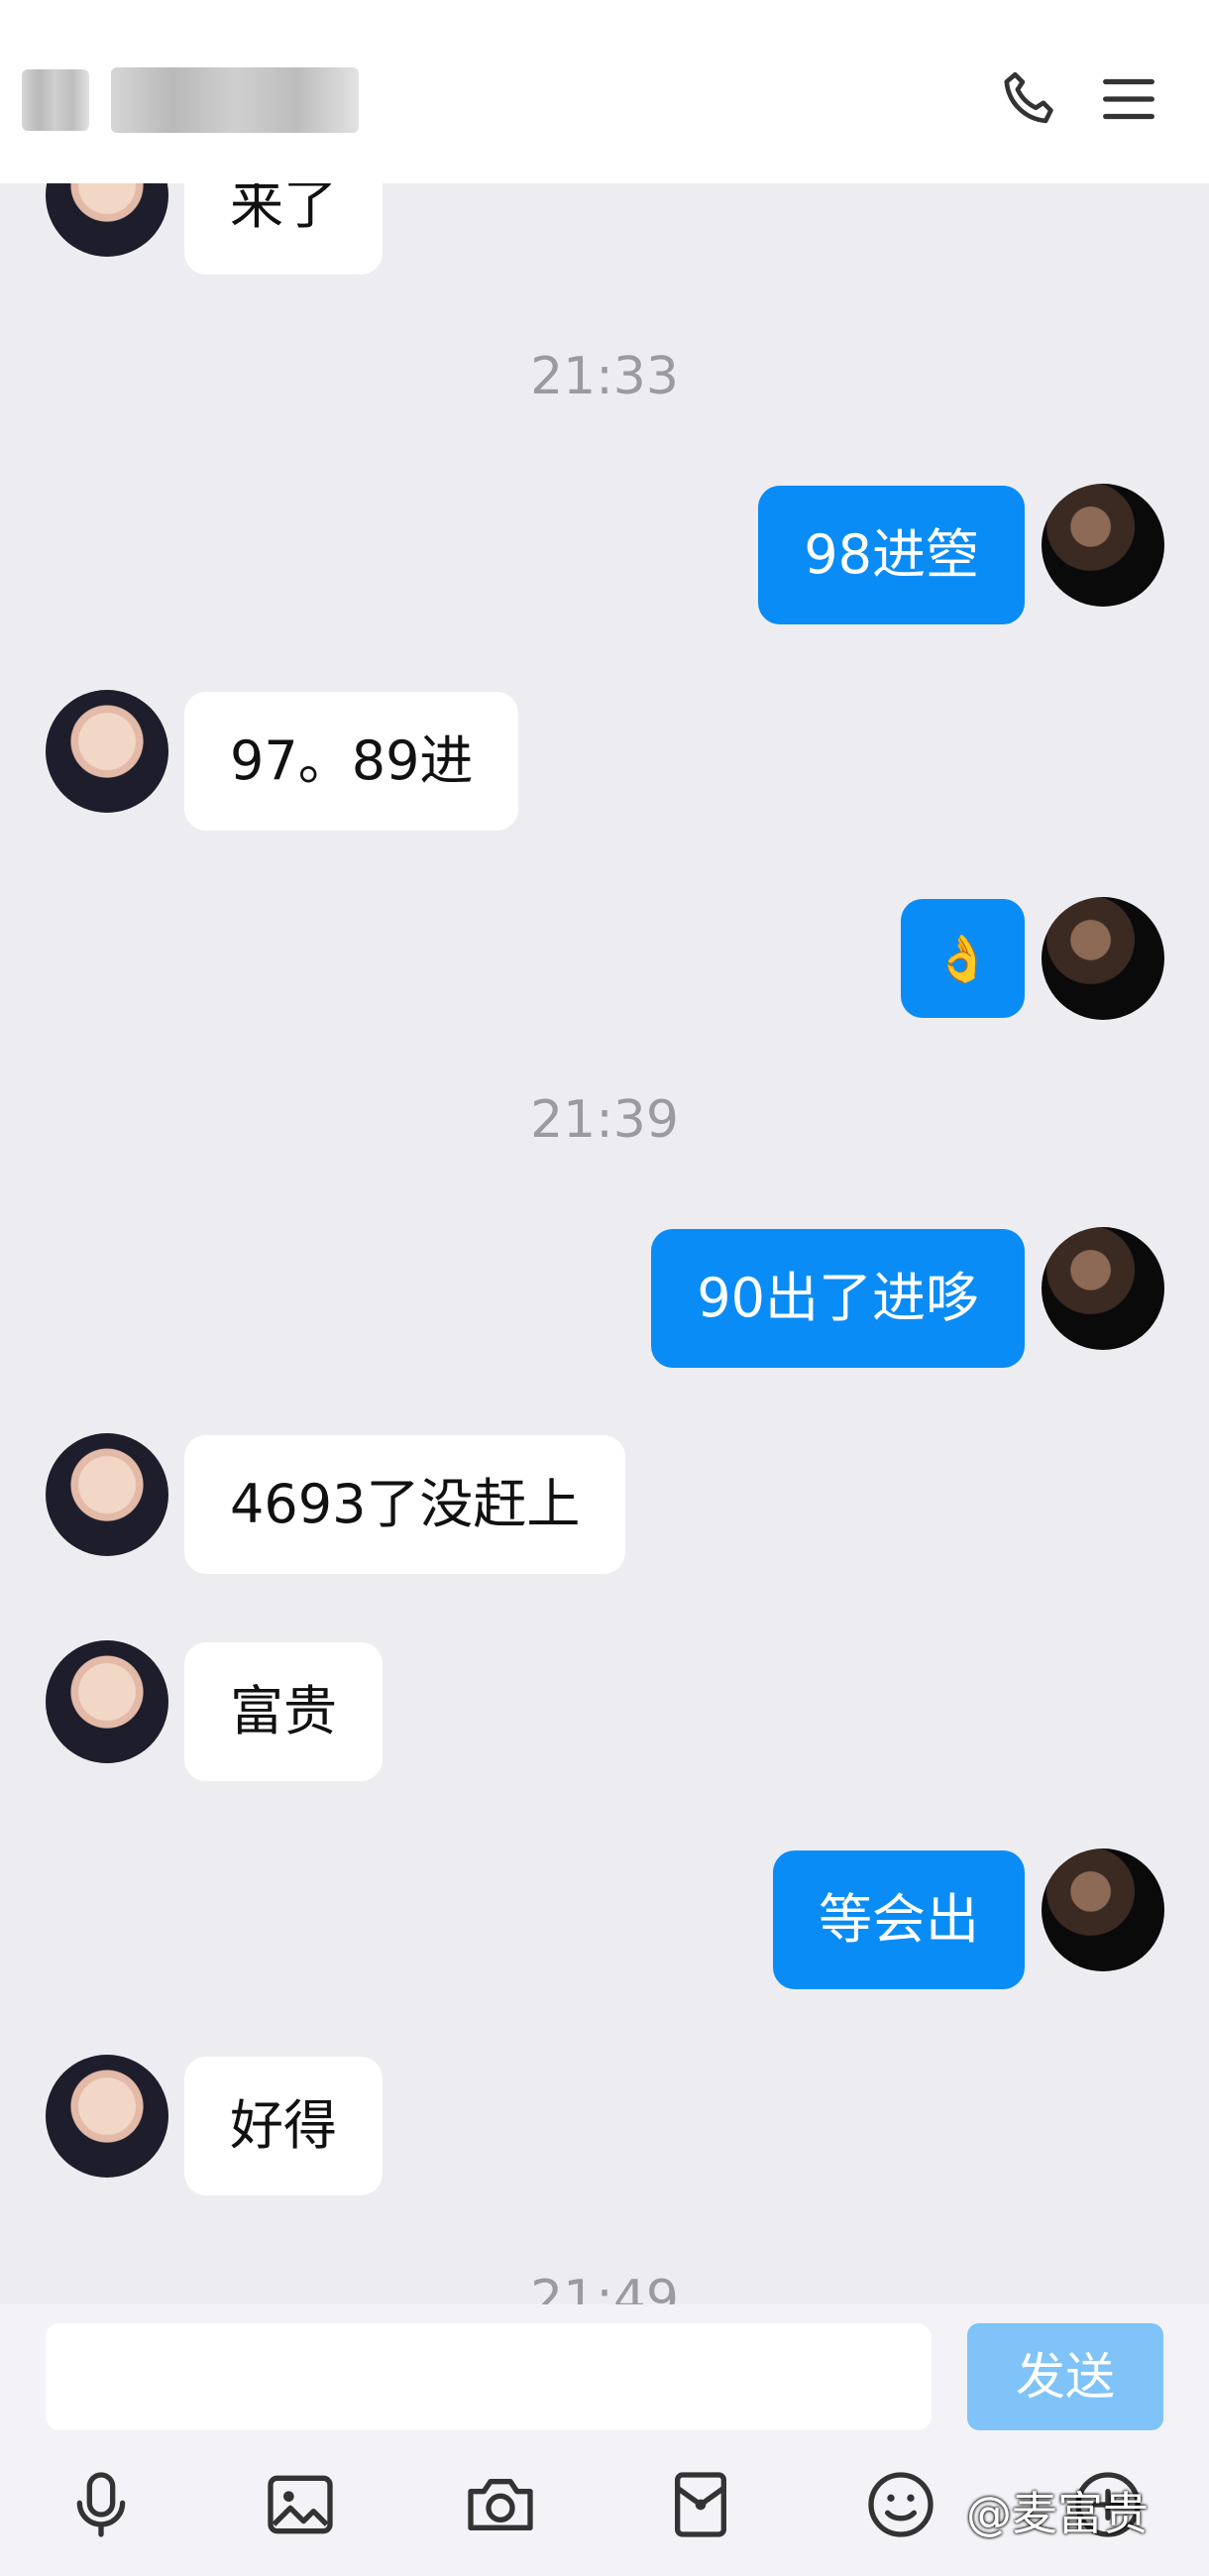  Describe the element at coordinates (700, 2504) in the screenshot. I see `red-packet-icon` at that location.